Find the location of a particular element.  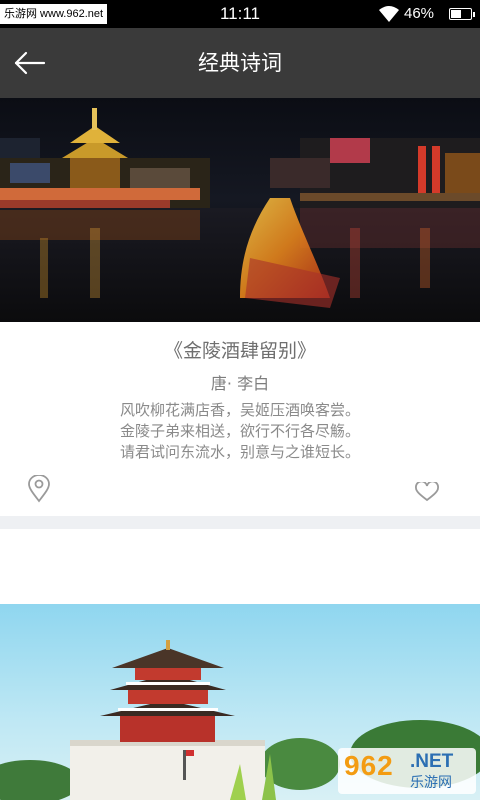

poem-author: 唐· 李白 is located at coordinates (240, 383).